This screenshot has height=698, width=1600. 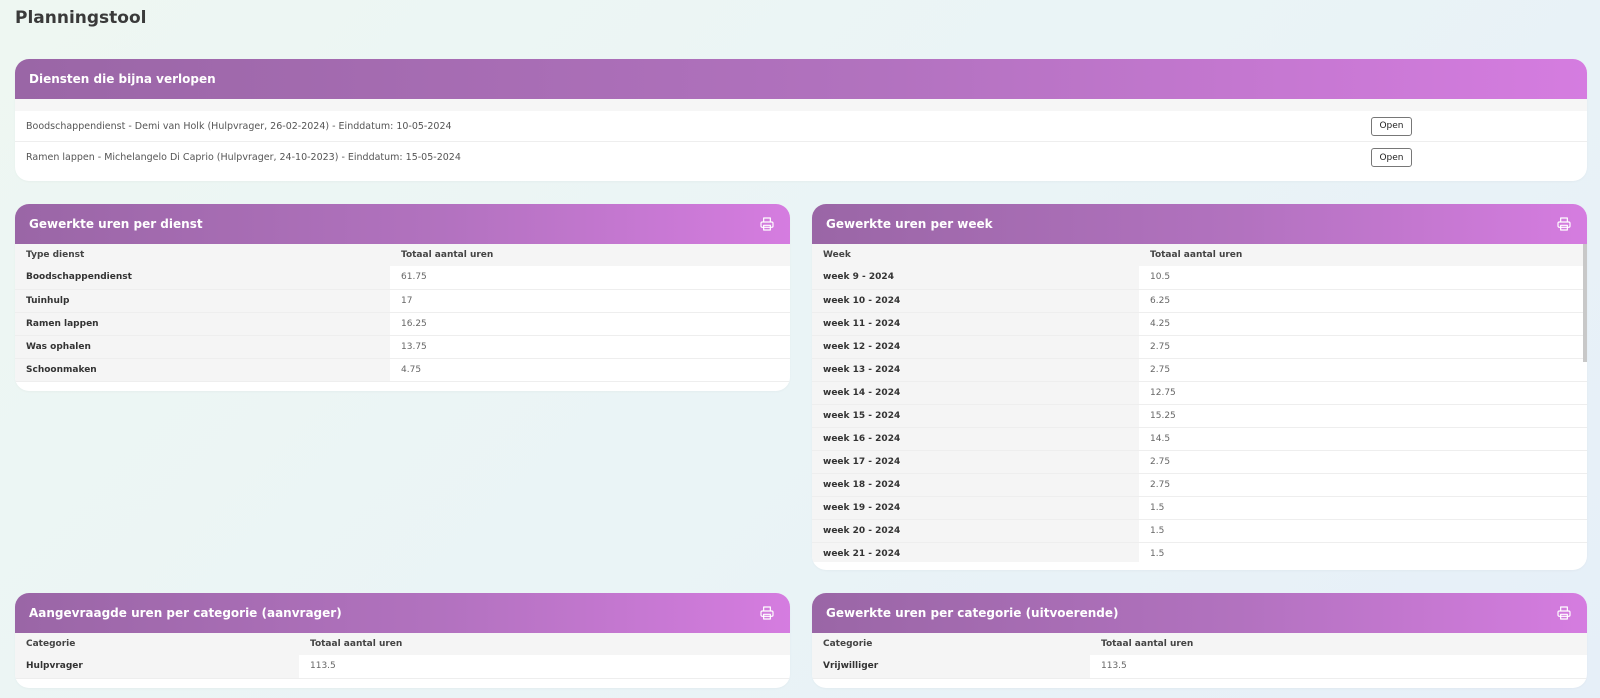 I want to click on row-value: 13.75, so click(x=590, y=347).